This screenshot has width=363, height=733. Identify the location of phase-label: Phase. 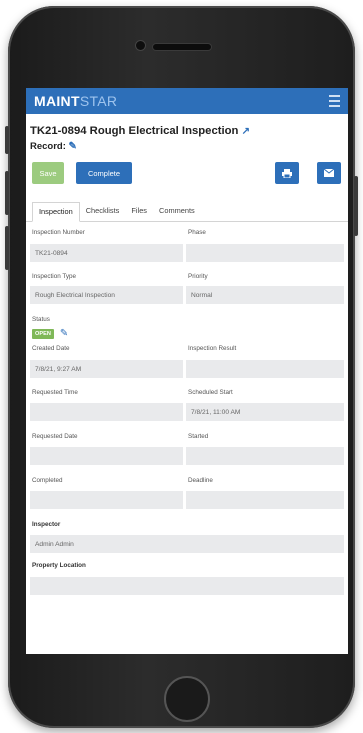
(197, 232).